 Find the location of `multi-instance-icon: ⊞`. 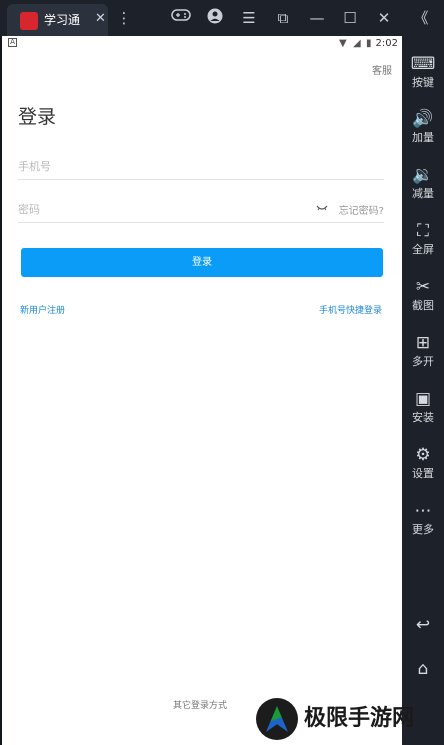

multi-instance-icon: ⊞ is located at coordinates (423, 343).